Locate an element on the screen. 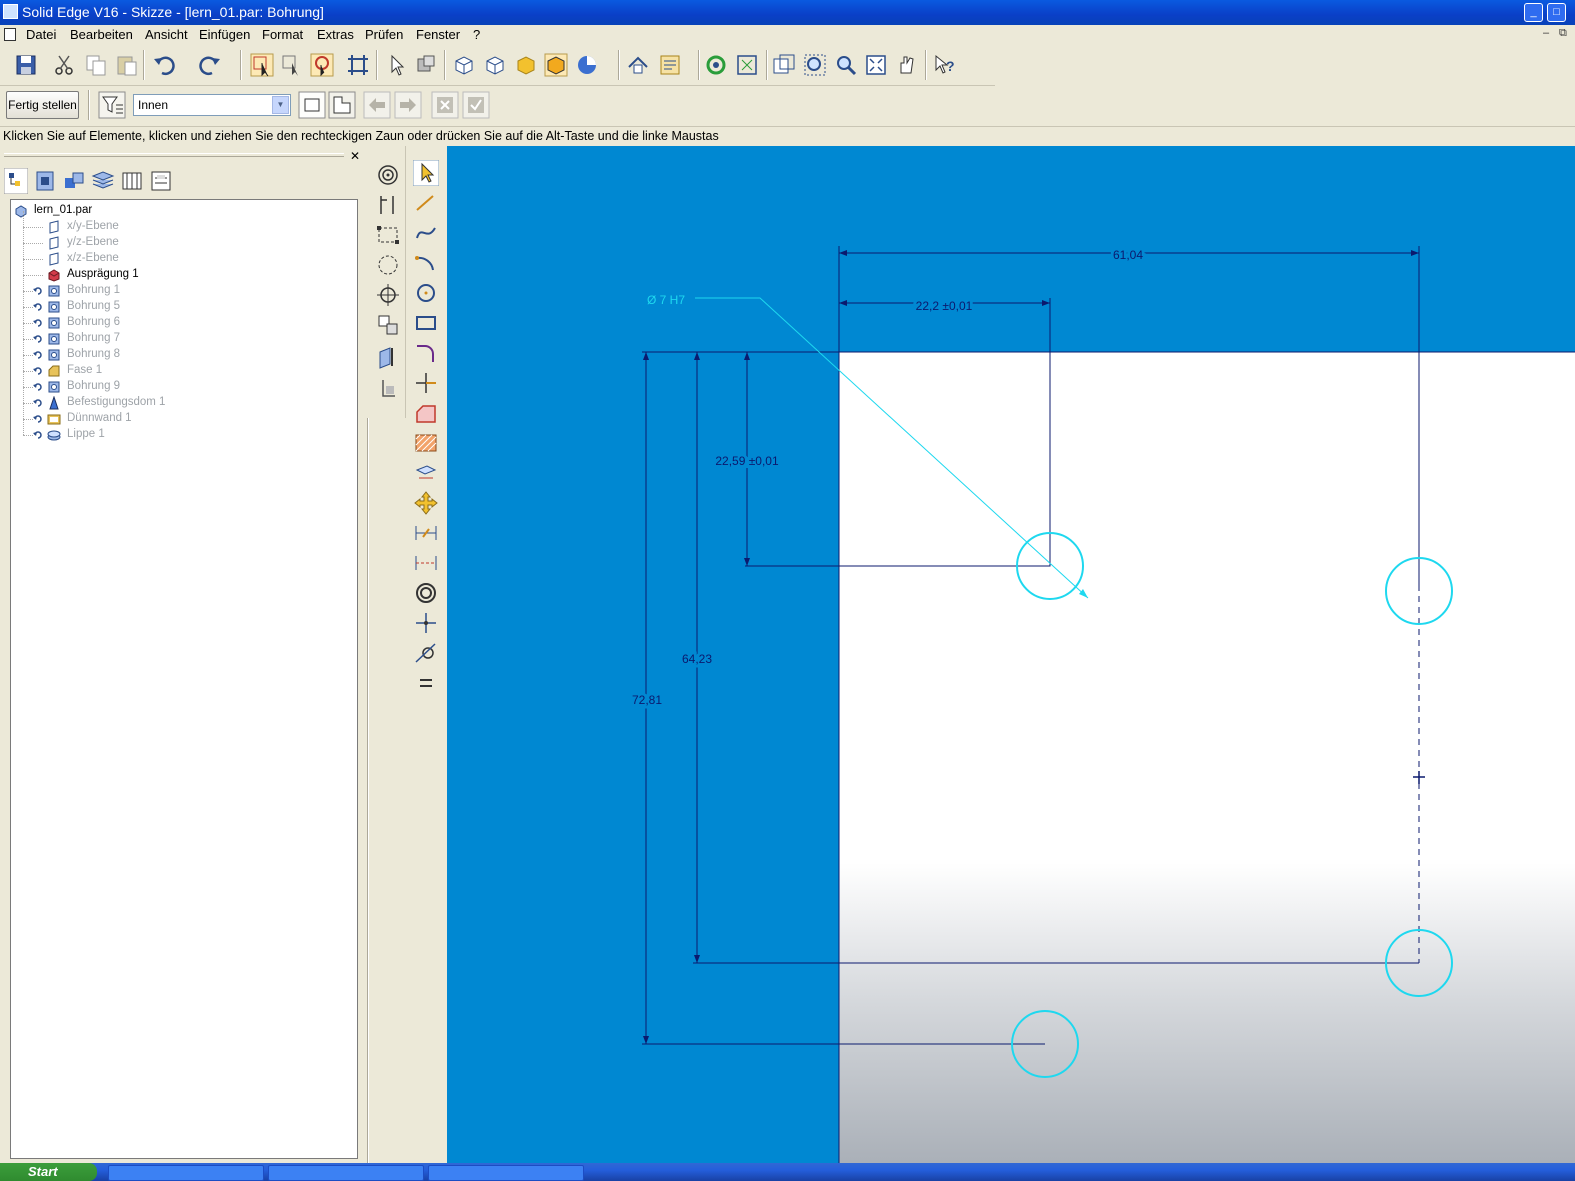  menu-format: Format is located at coordinates (282, 34).